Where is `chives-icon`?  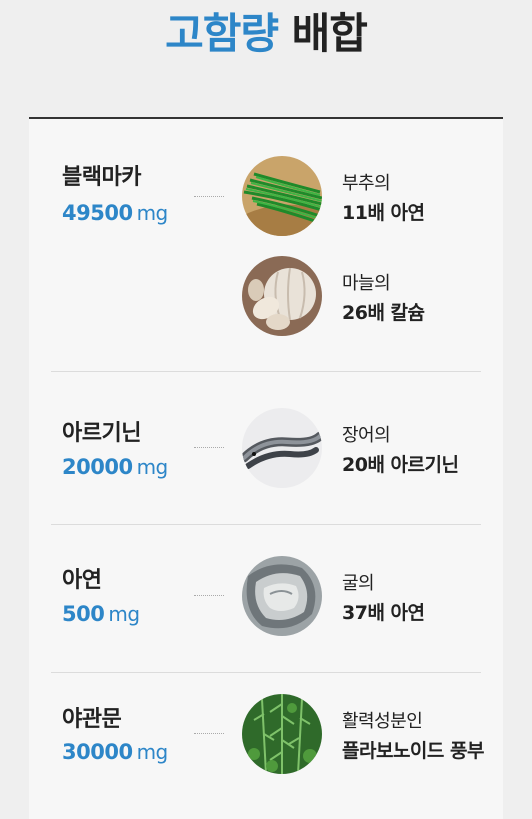 chives-icon is located at coordinates (282, 196).